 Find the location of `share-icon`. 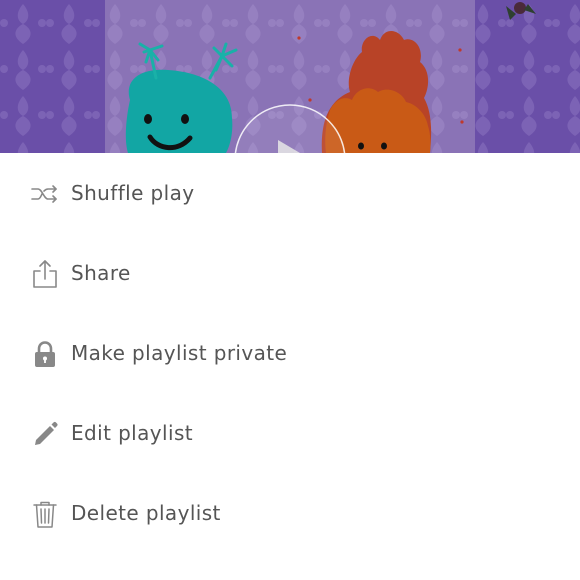

share-icon is located at coordinates (45, 274).